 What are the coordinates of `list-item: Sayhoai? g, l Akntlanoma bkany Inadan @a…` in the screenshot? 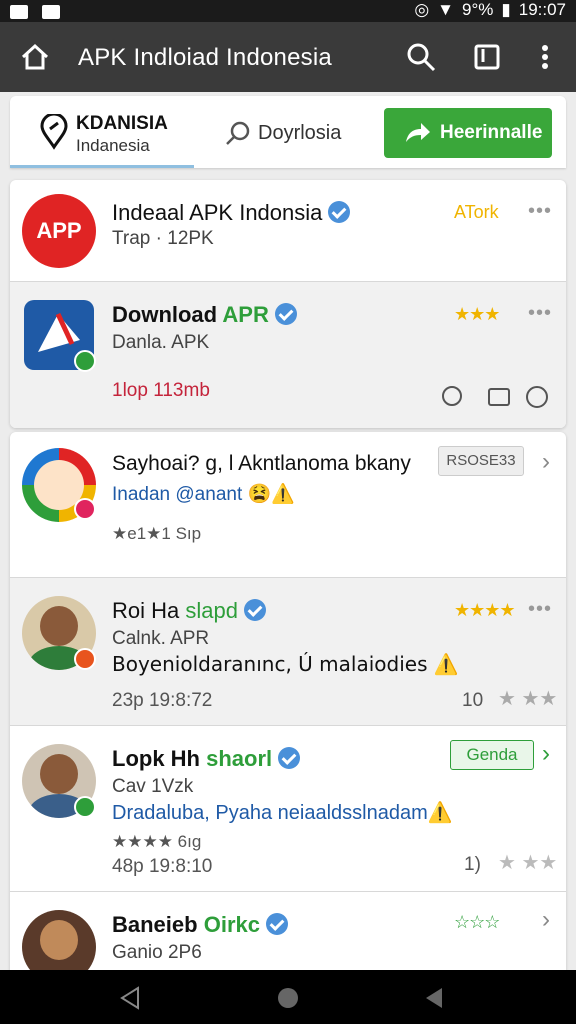 It's located at (288, 504).